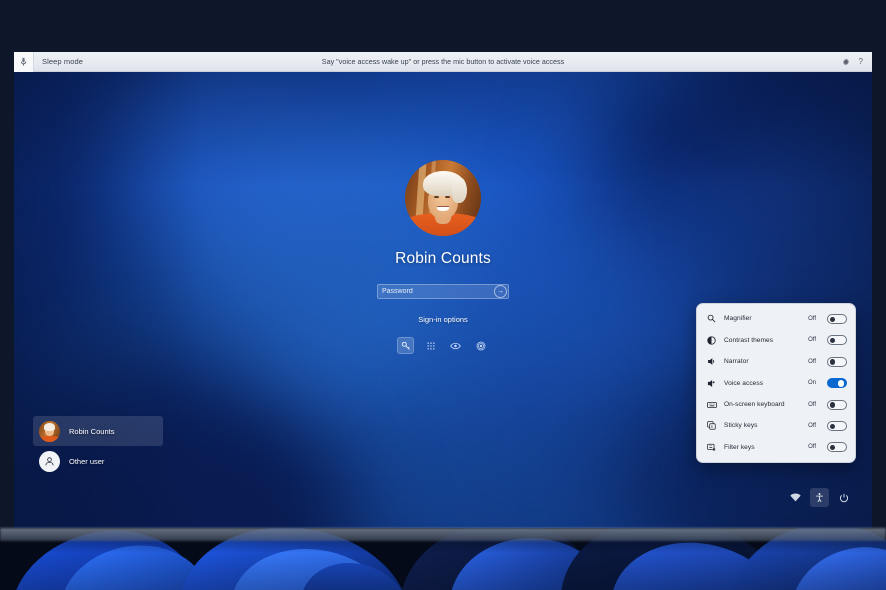 This screenshot has width=886, height=590. I want to click on accessibility-row-sticky-keys: S Sticky keys Off, so click(776, 425).